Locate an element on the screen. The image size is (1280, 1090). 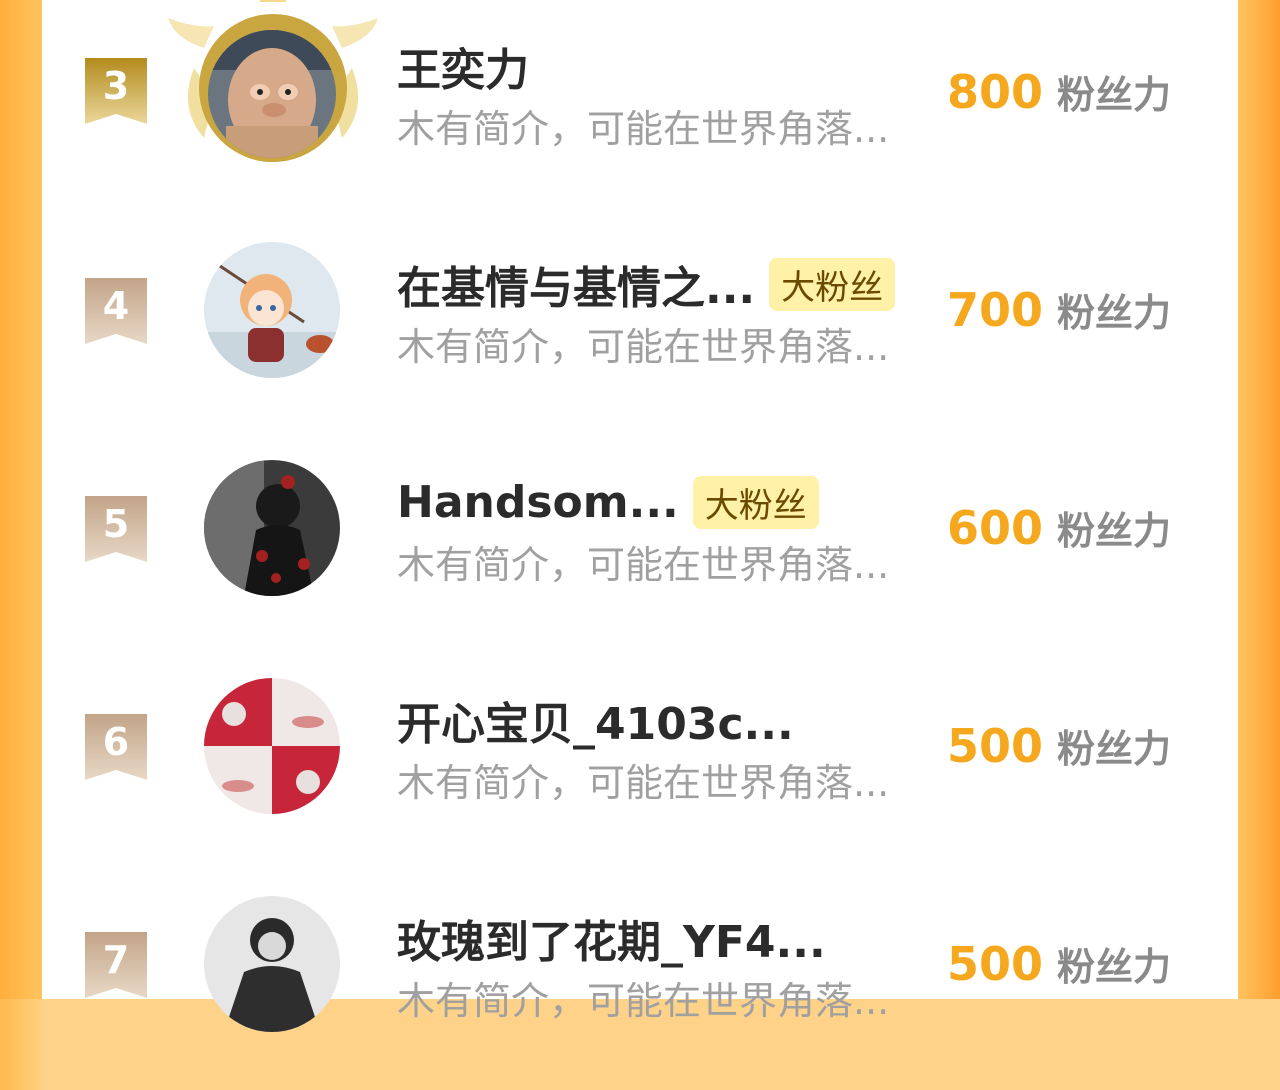
score: 600 粉丝力 is located at coordinates (1059, 527).